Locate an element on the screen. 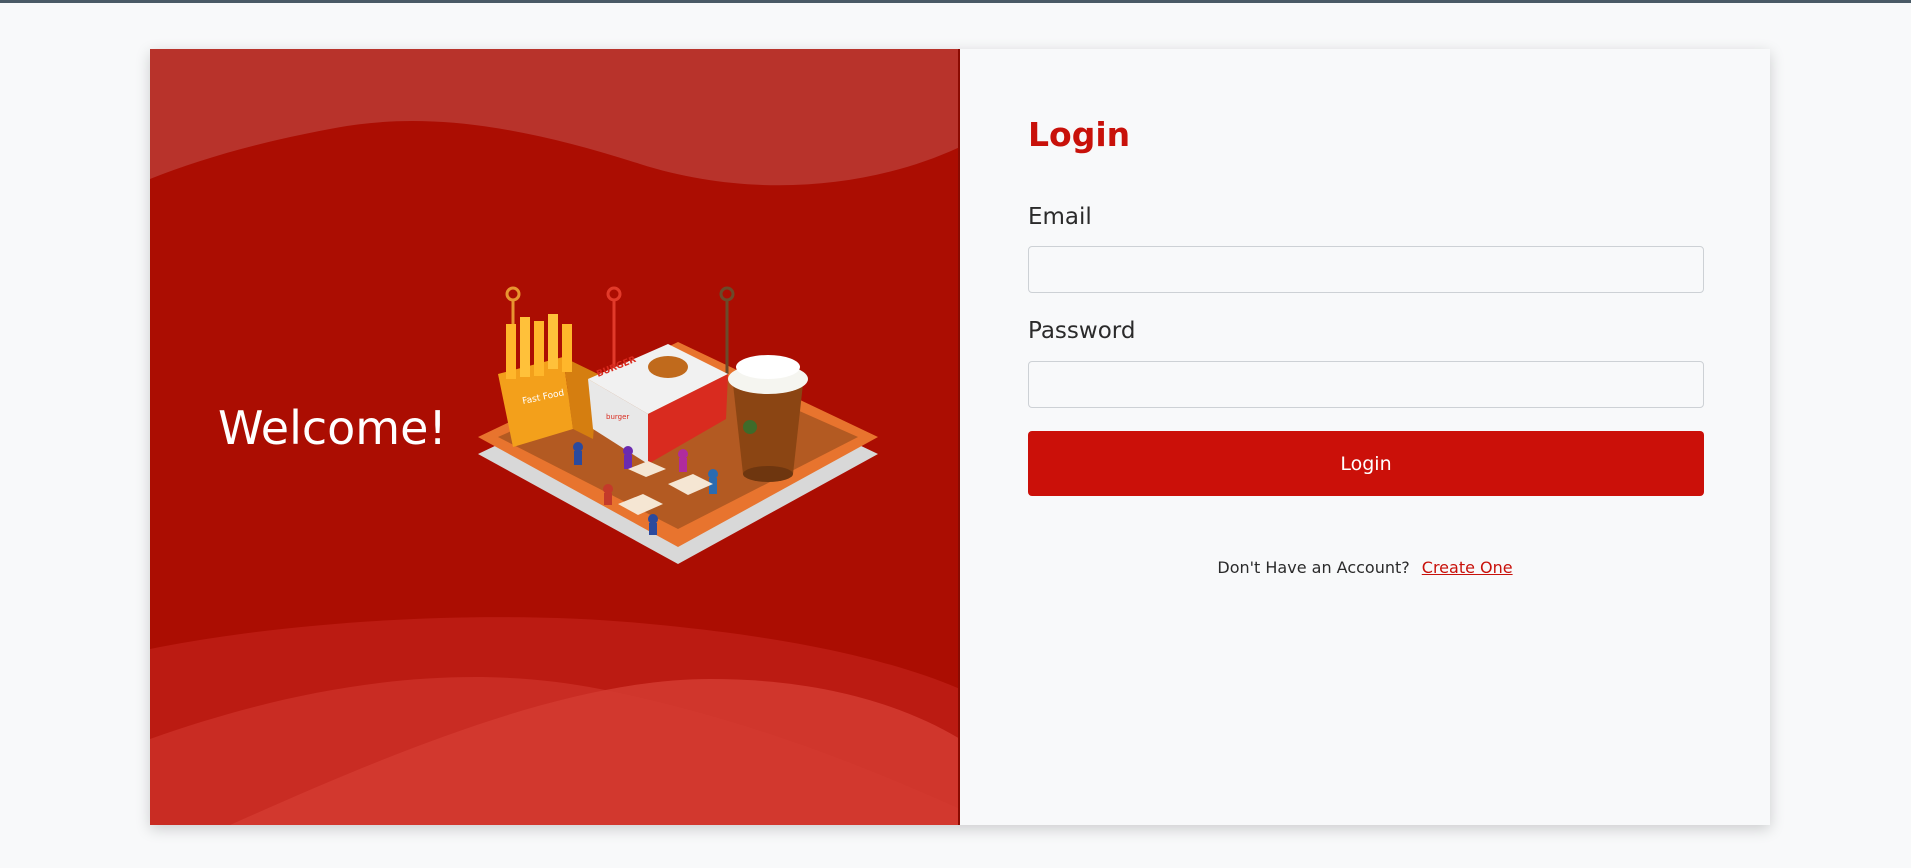 The width and height of the screenshot is (1911, 868). password-field is located at coordinates (1366, 384).